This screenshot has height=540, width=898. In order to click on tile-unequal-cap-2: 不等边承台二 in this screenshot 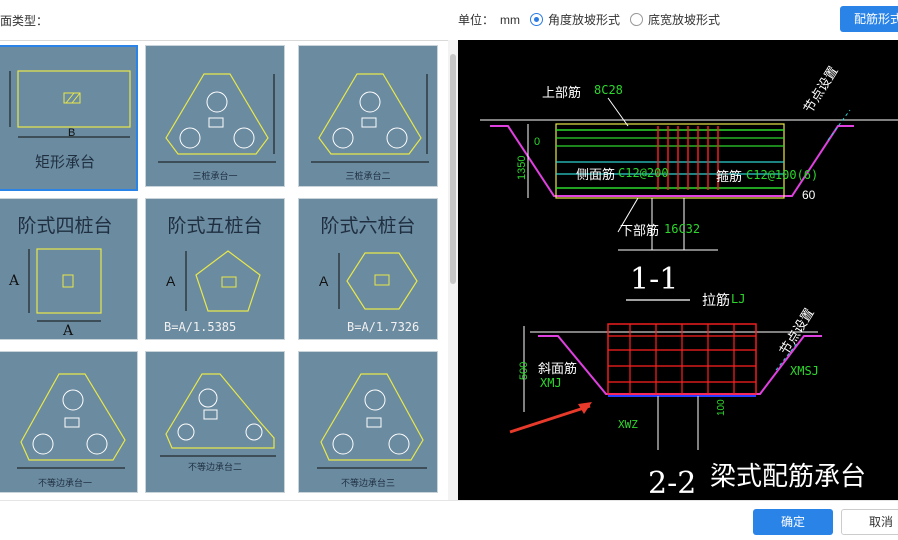, I will do `click(215, 422)`.